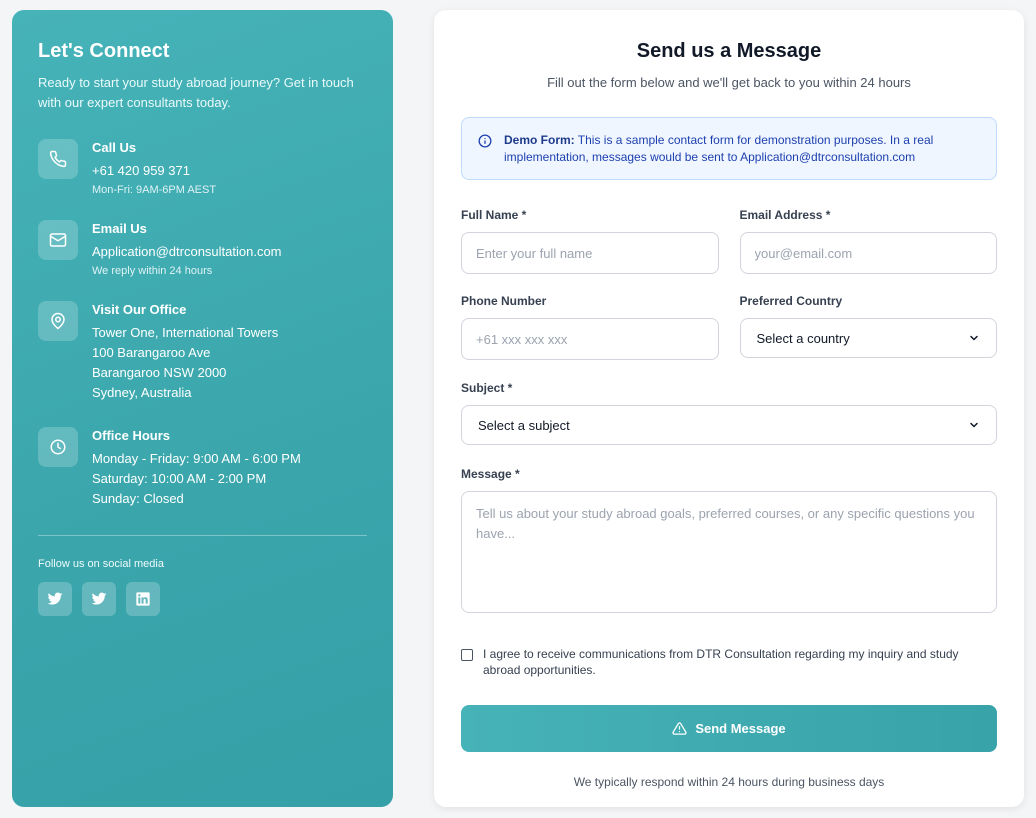  I want to click on full-name-label: Full Name *, so click(494, 215).